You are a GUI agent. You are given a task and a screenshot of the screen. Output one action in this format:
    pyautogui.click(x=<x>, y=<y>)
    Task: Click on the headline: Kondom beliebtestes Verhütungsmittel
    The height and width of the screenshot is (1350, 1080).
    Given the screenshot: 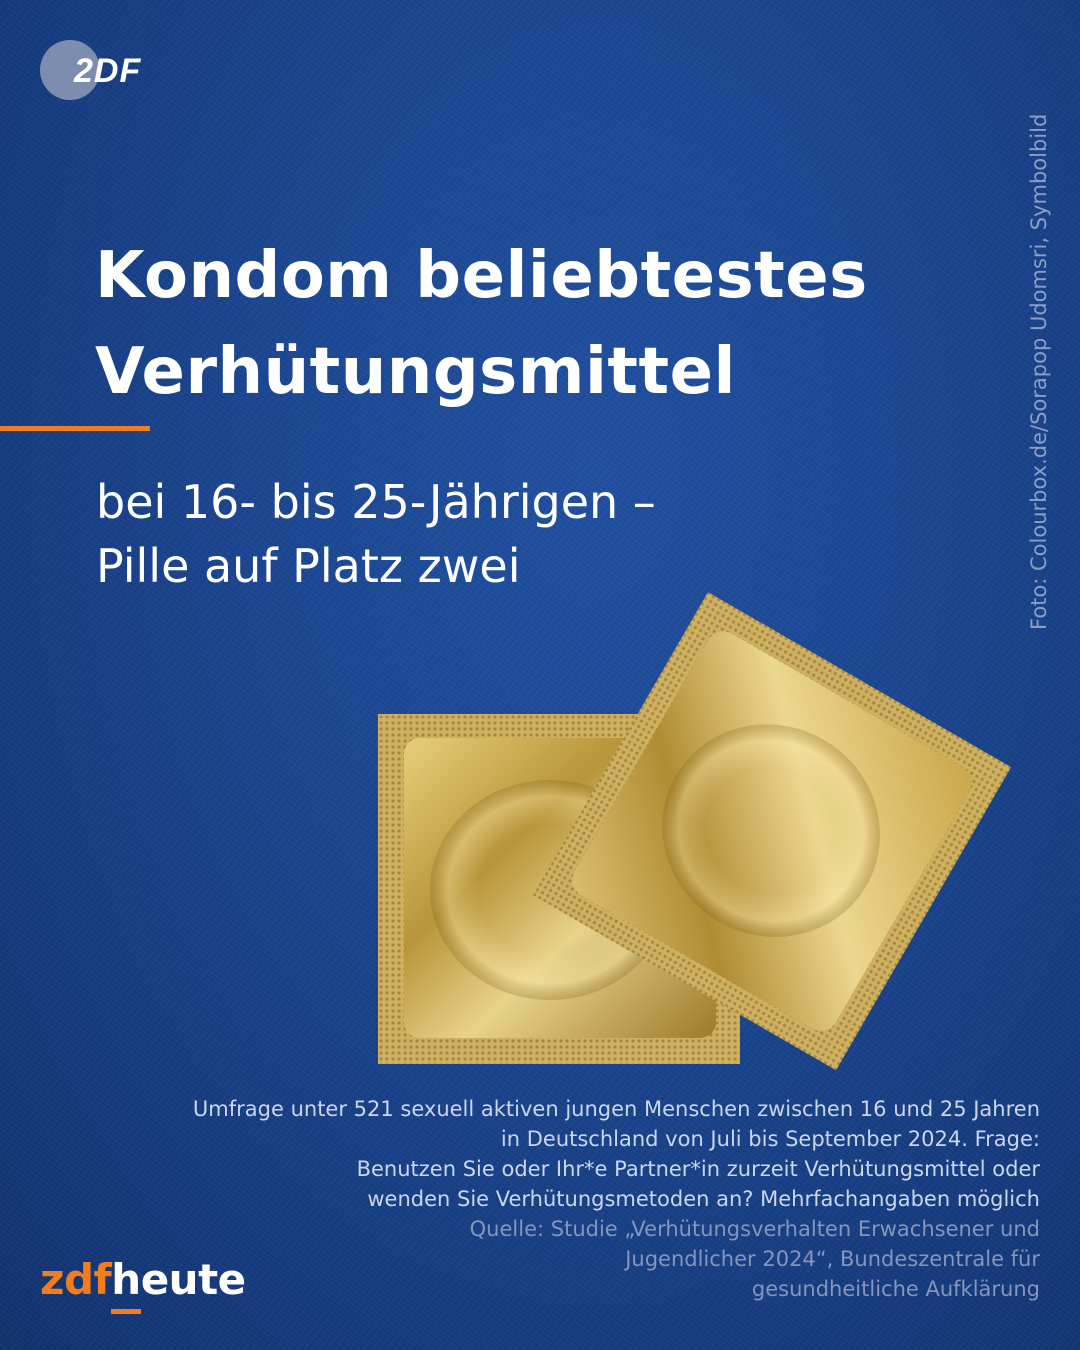 What is the action you would take?
    pyautogui.click(x=481, y=324)
    